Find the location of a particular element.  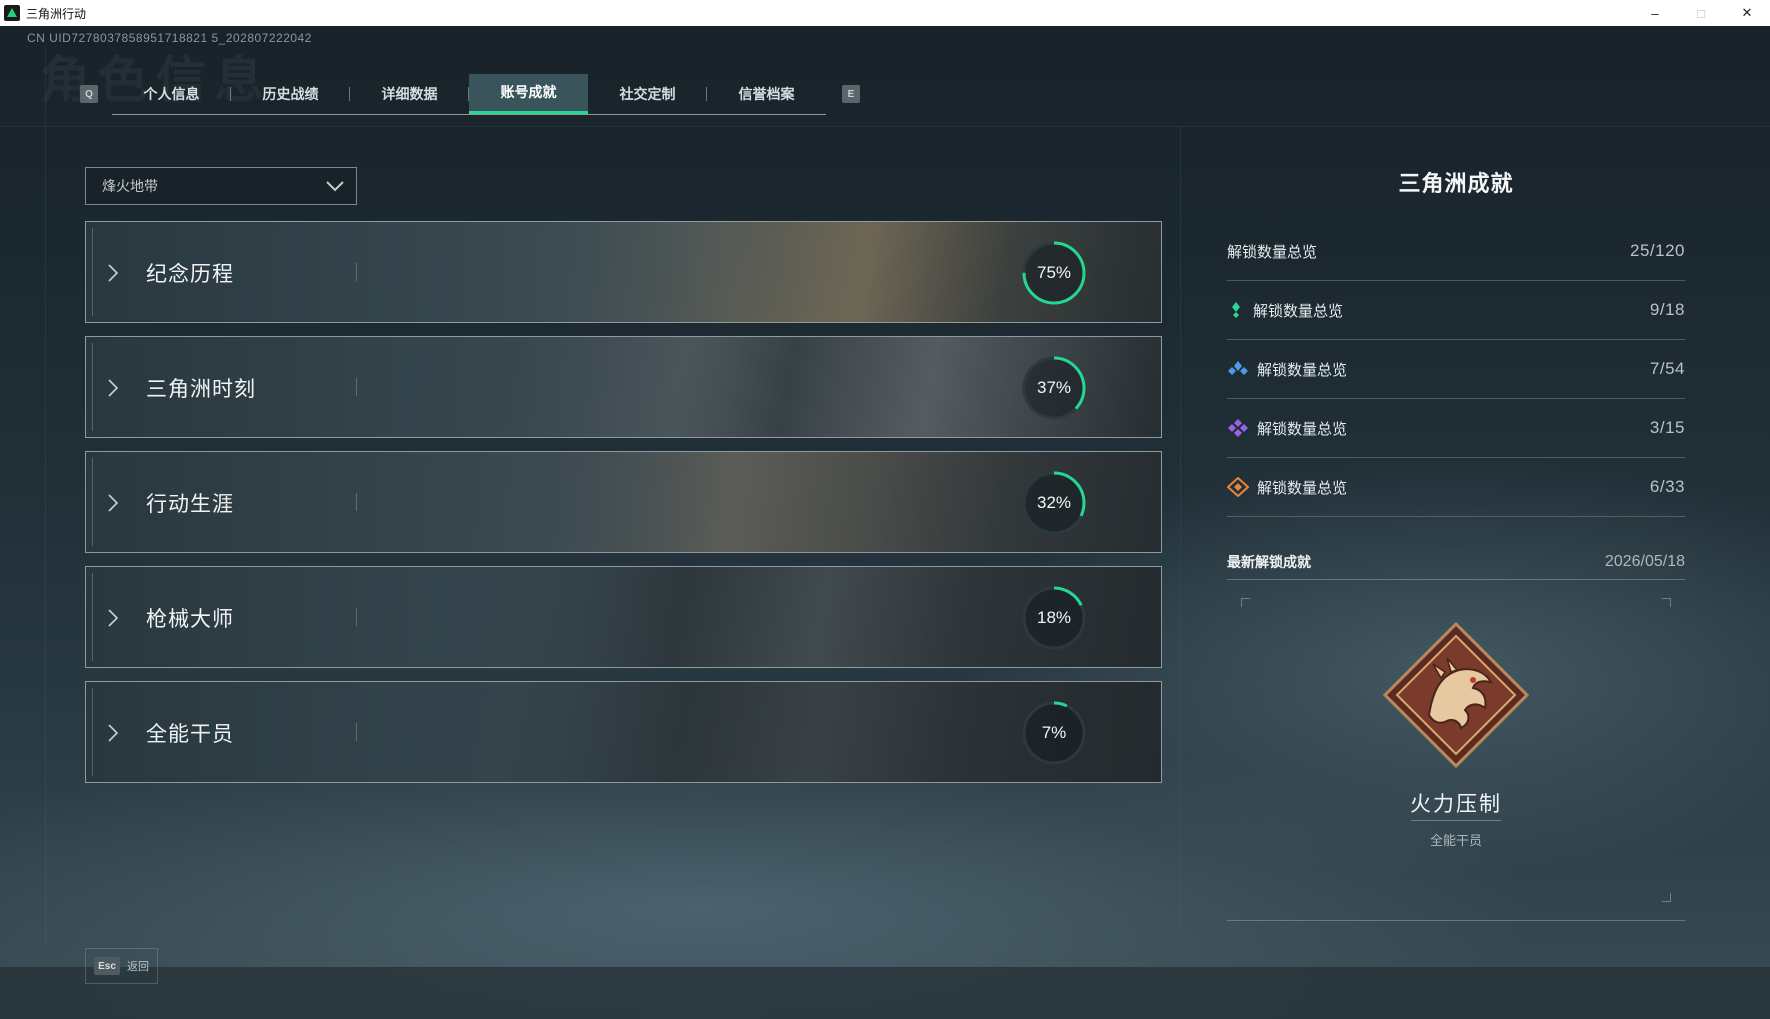

category-name: 行动生涯 is located at coordinates (190, 504).